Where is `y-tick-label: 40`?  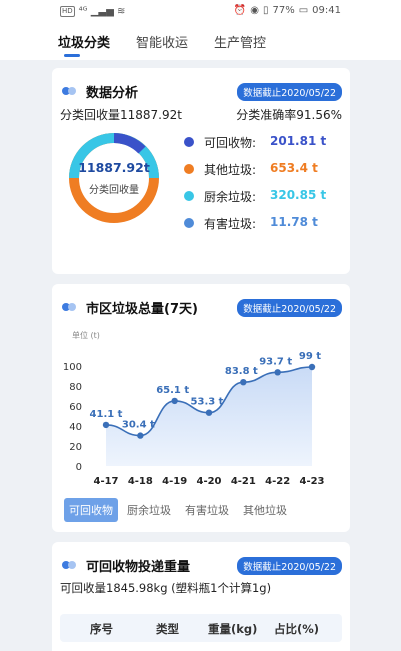
y-tick-label: 40 is located at coordinates (75, 427).